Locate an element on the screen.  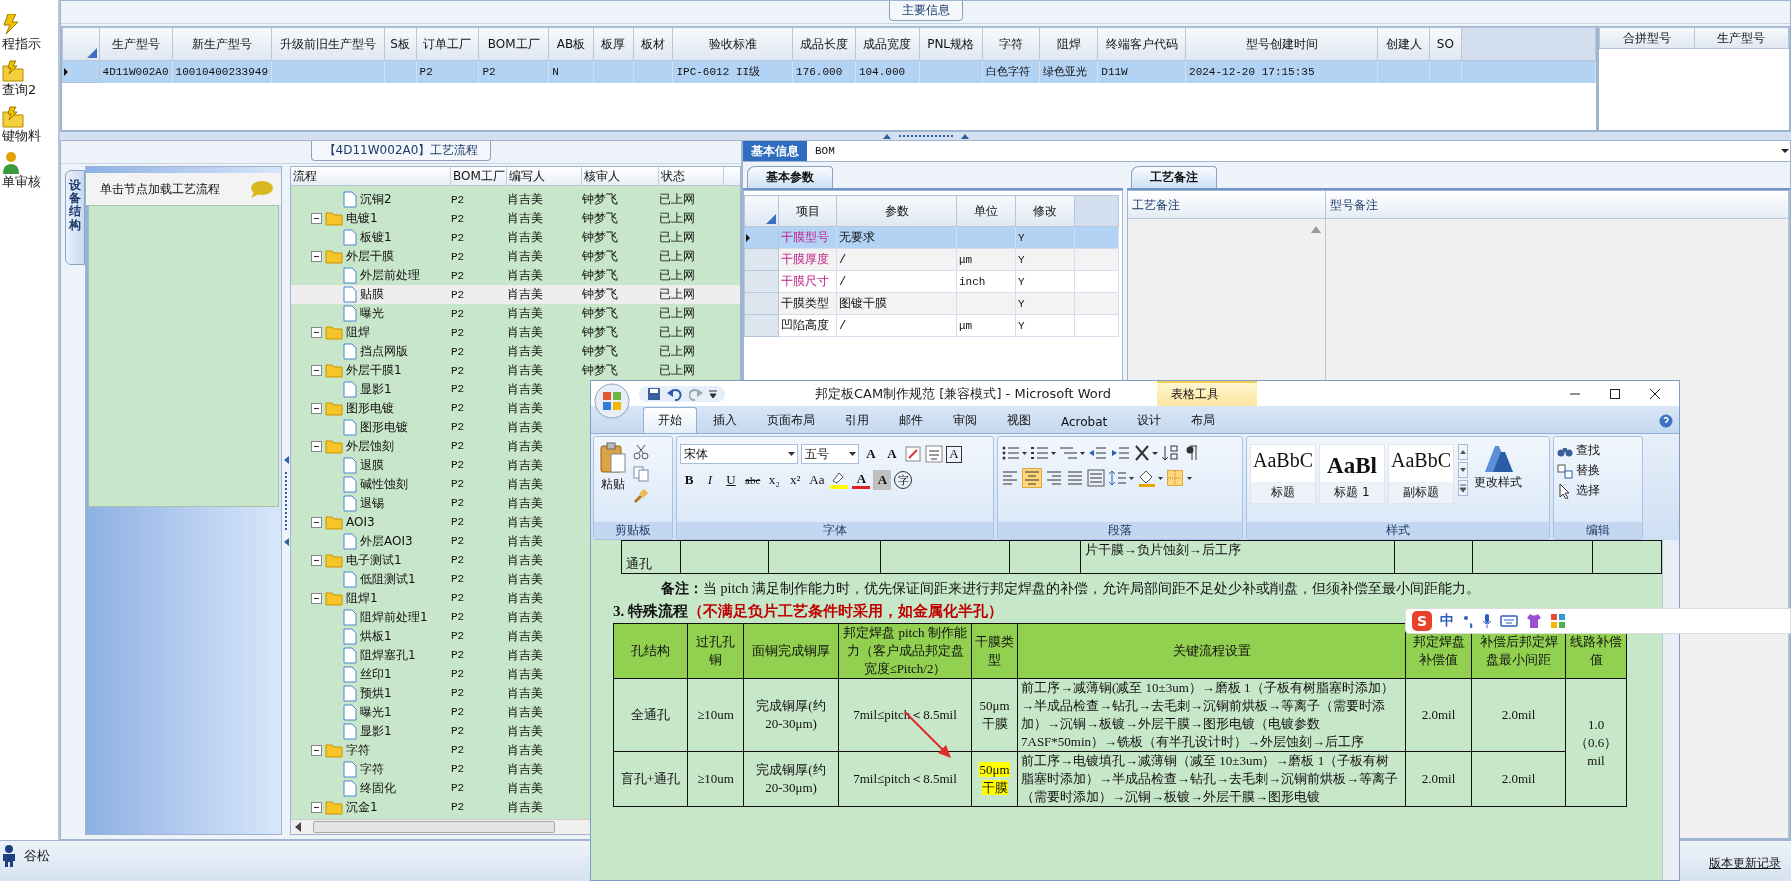
numbered-list-icon is located at coordinates (1043, 453).